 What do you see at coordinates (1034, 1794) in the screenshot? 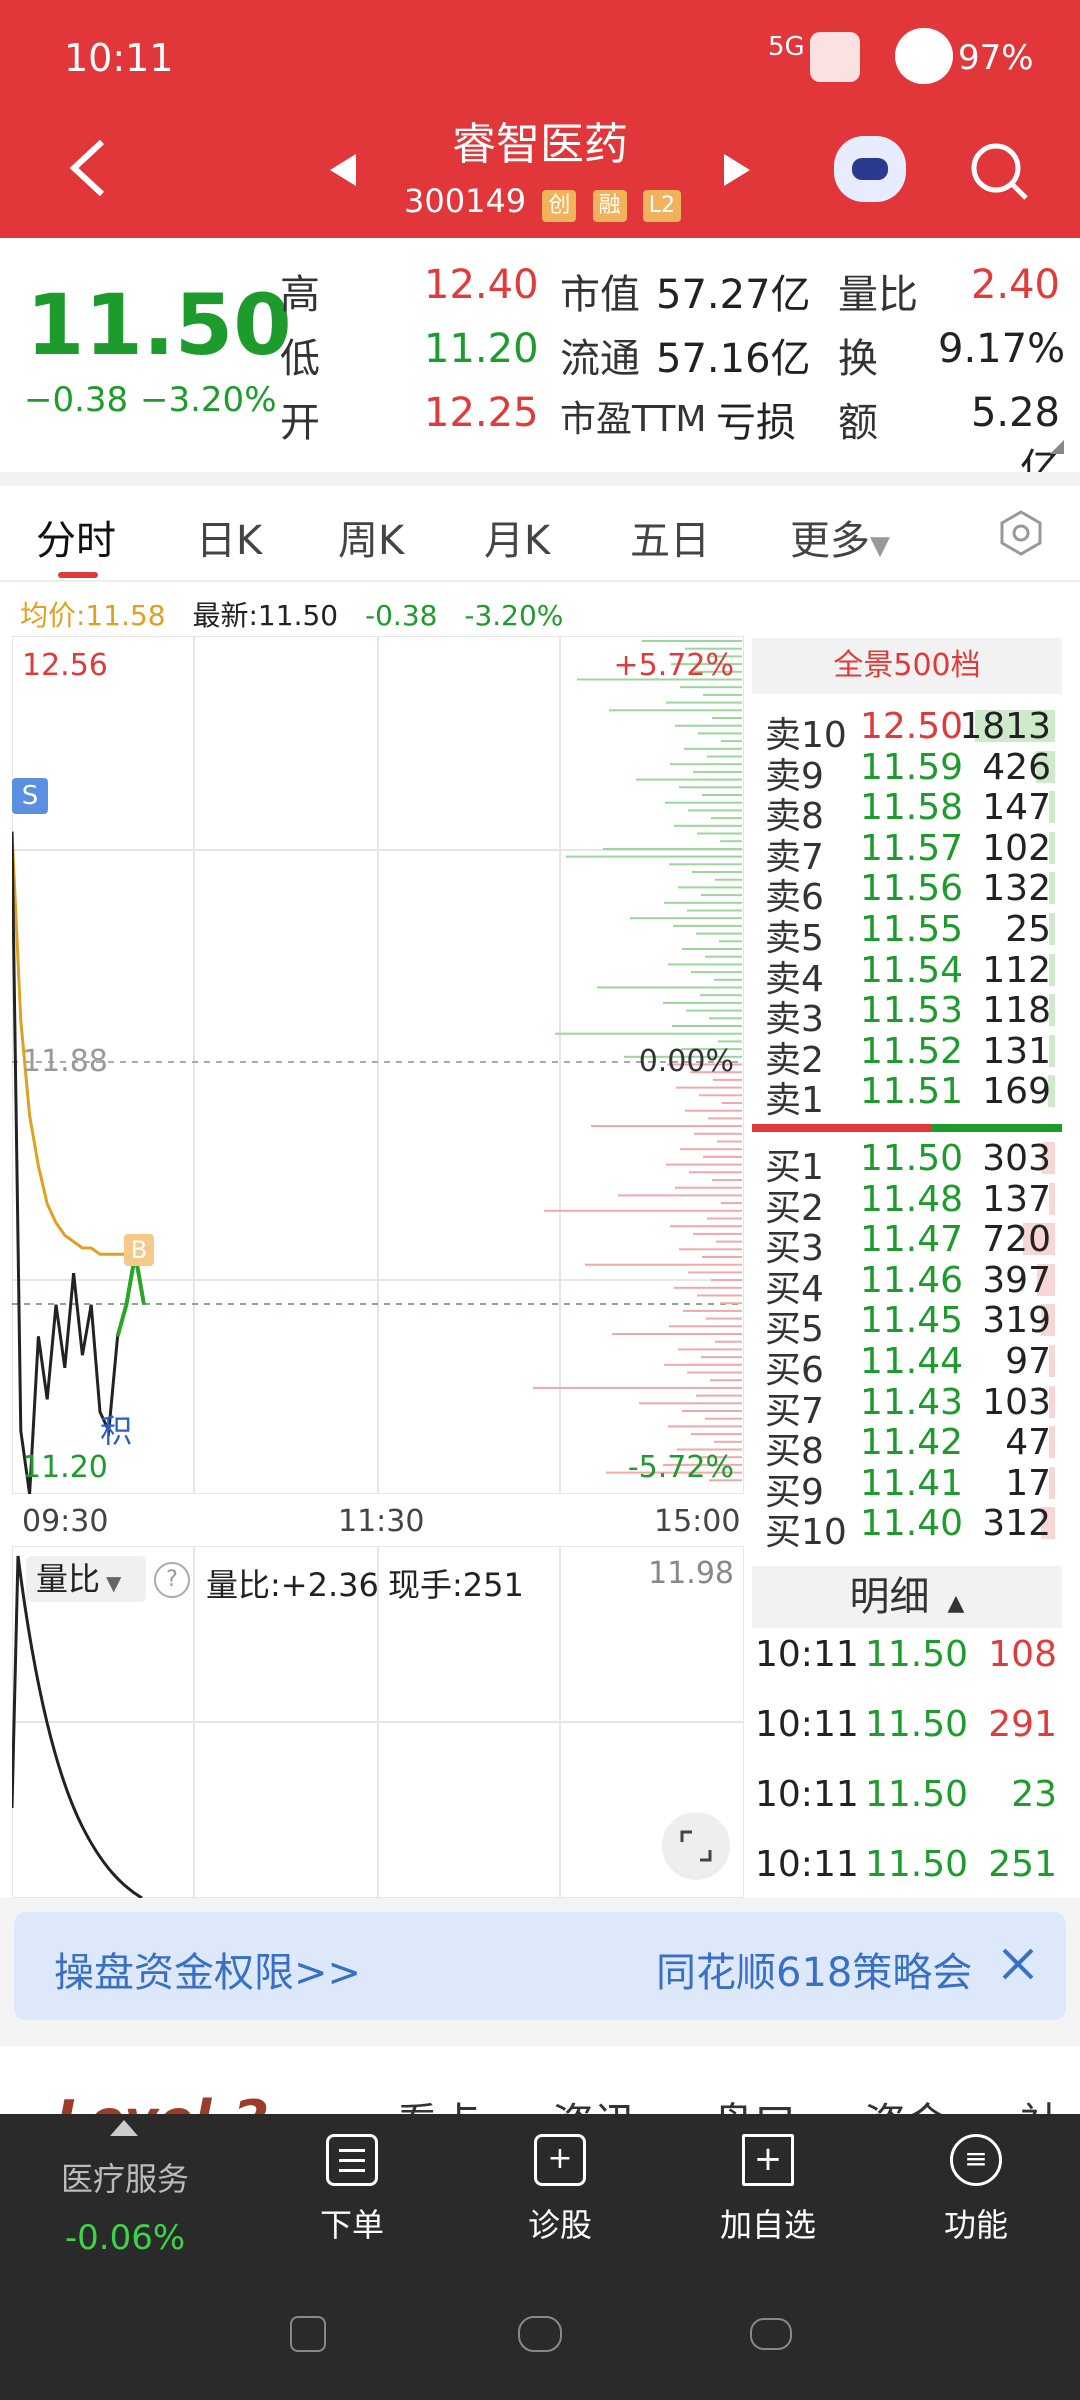
I see `tick-volume: 23` at bounding box center [1034, 1794].